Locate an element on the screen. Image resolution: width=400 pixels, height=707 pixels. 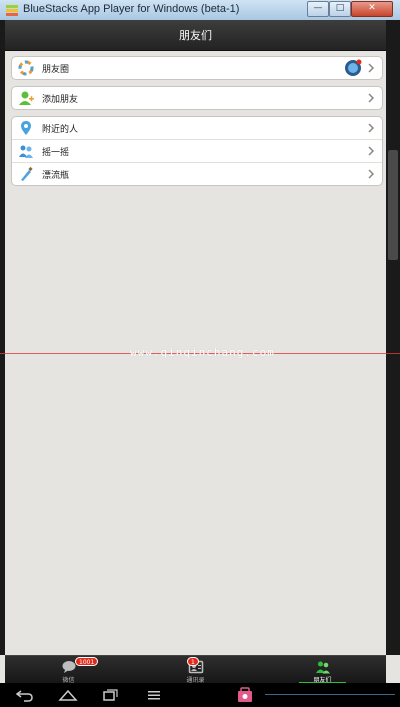
nav-divider is located at coordinates (330, 694).